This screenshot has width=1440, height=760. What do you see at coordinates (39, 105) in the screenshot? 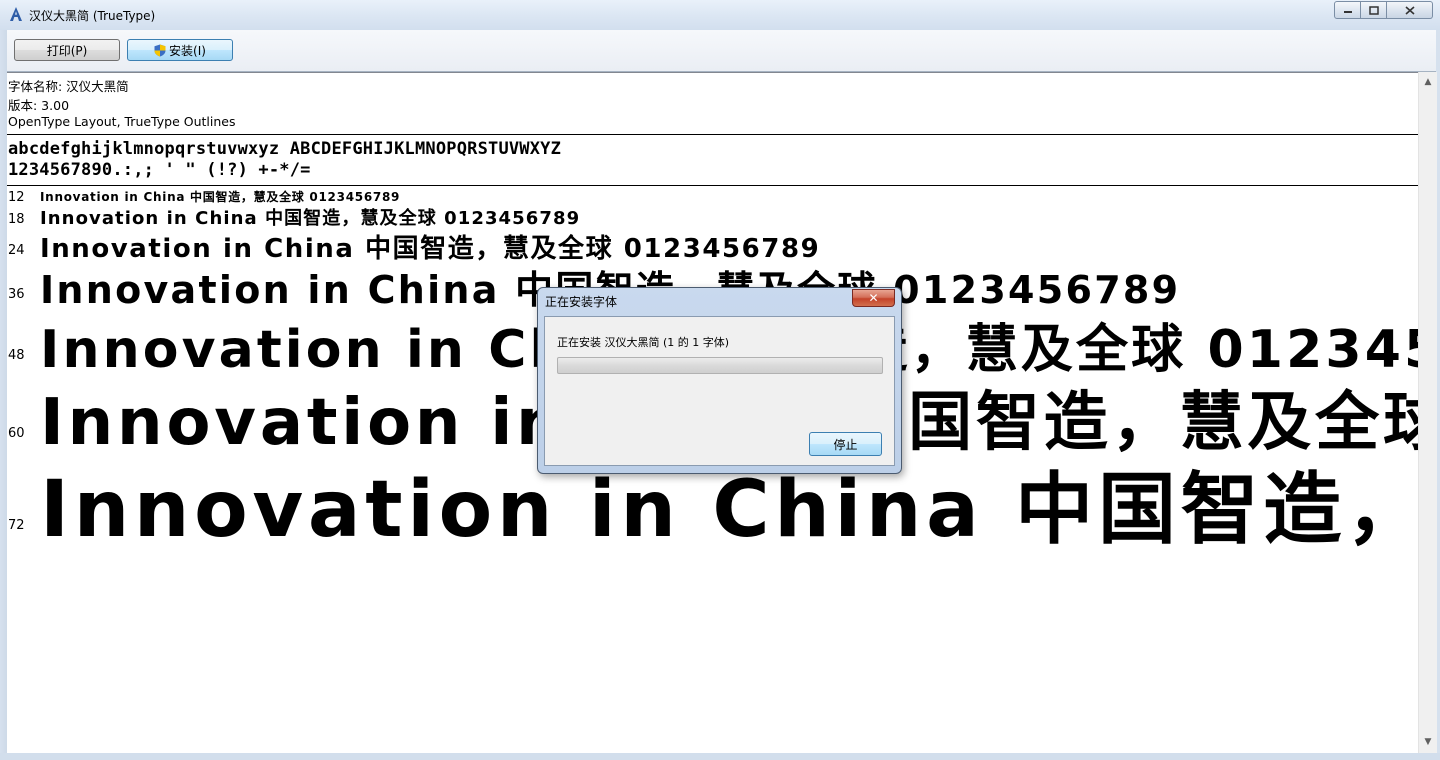
I see `font-version-line: 版本: 3.00` at bounding box center [39, 105].